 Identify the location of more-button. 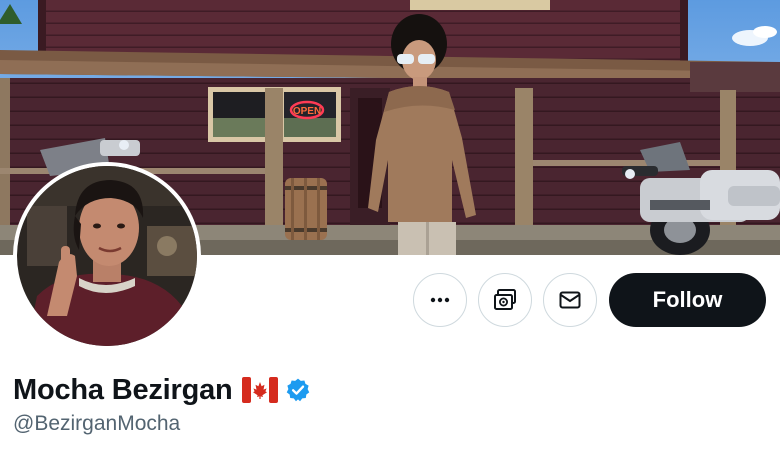
(440, 300).